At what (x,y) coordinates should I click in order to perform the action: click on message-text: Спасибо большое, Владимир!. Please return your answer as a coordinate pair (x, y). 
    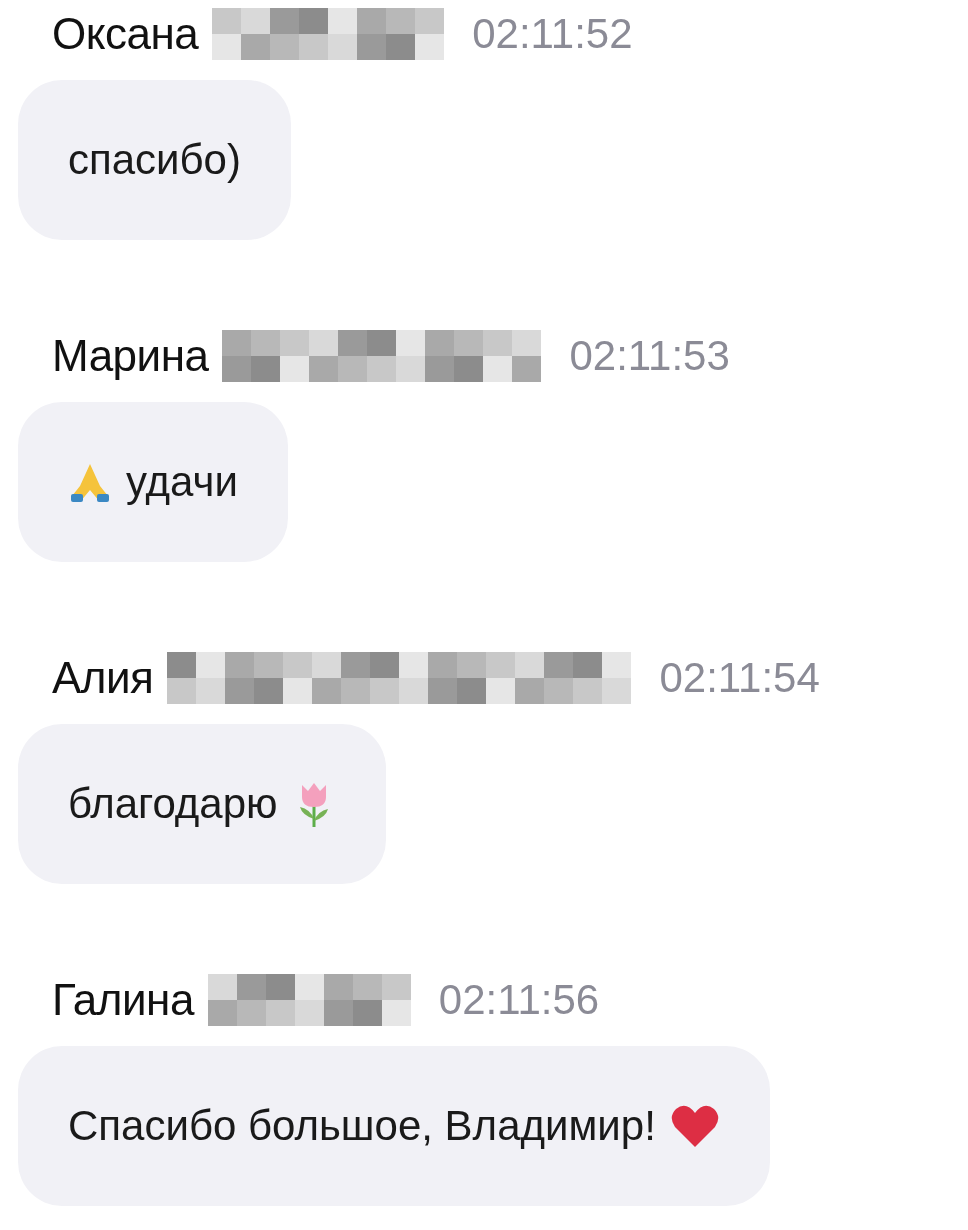
    Looking at the image, I should click on (362, 1126).